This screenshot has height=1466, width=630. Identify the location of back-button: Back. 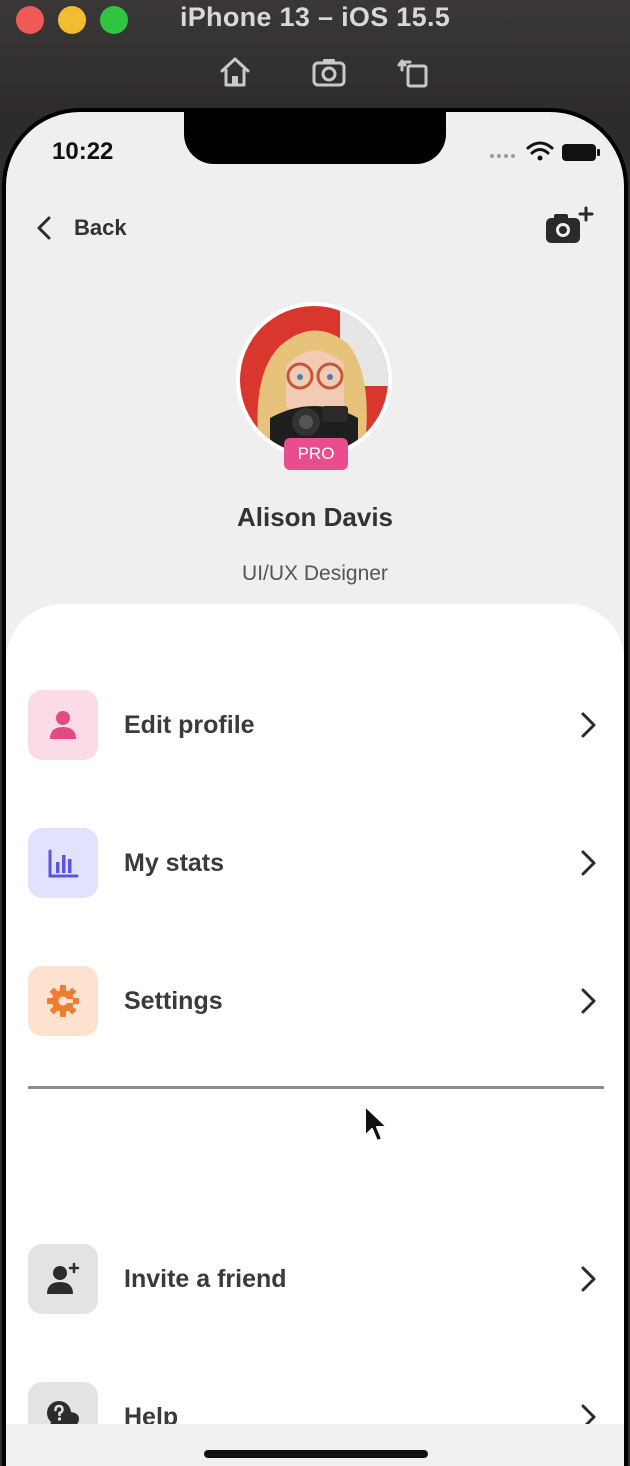
(81, 228).